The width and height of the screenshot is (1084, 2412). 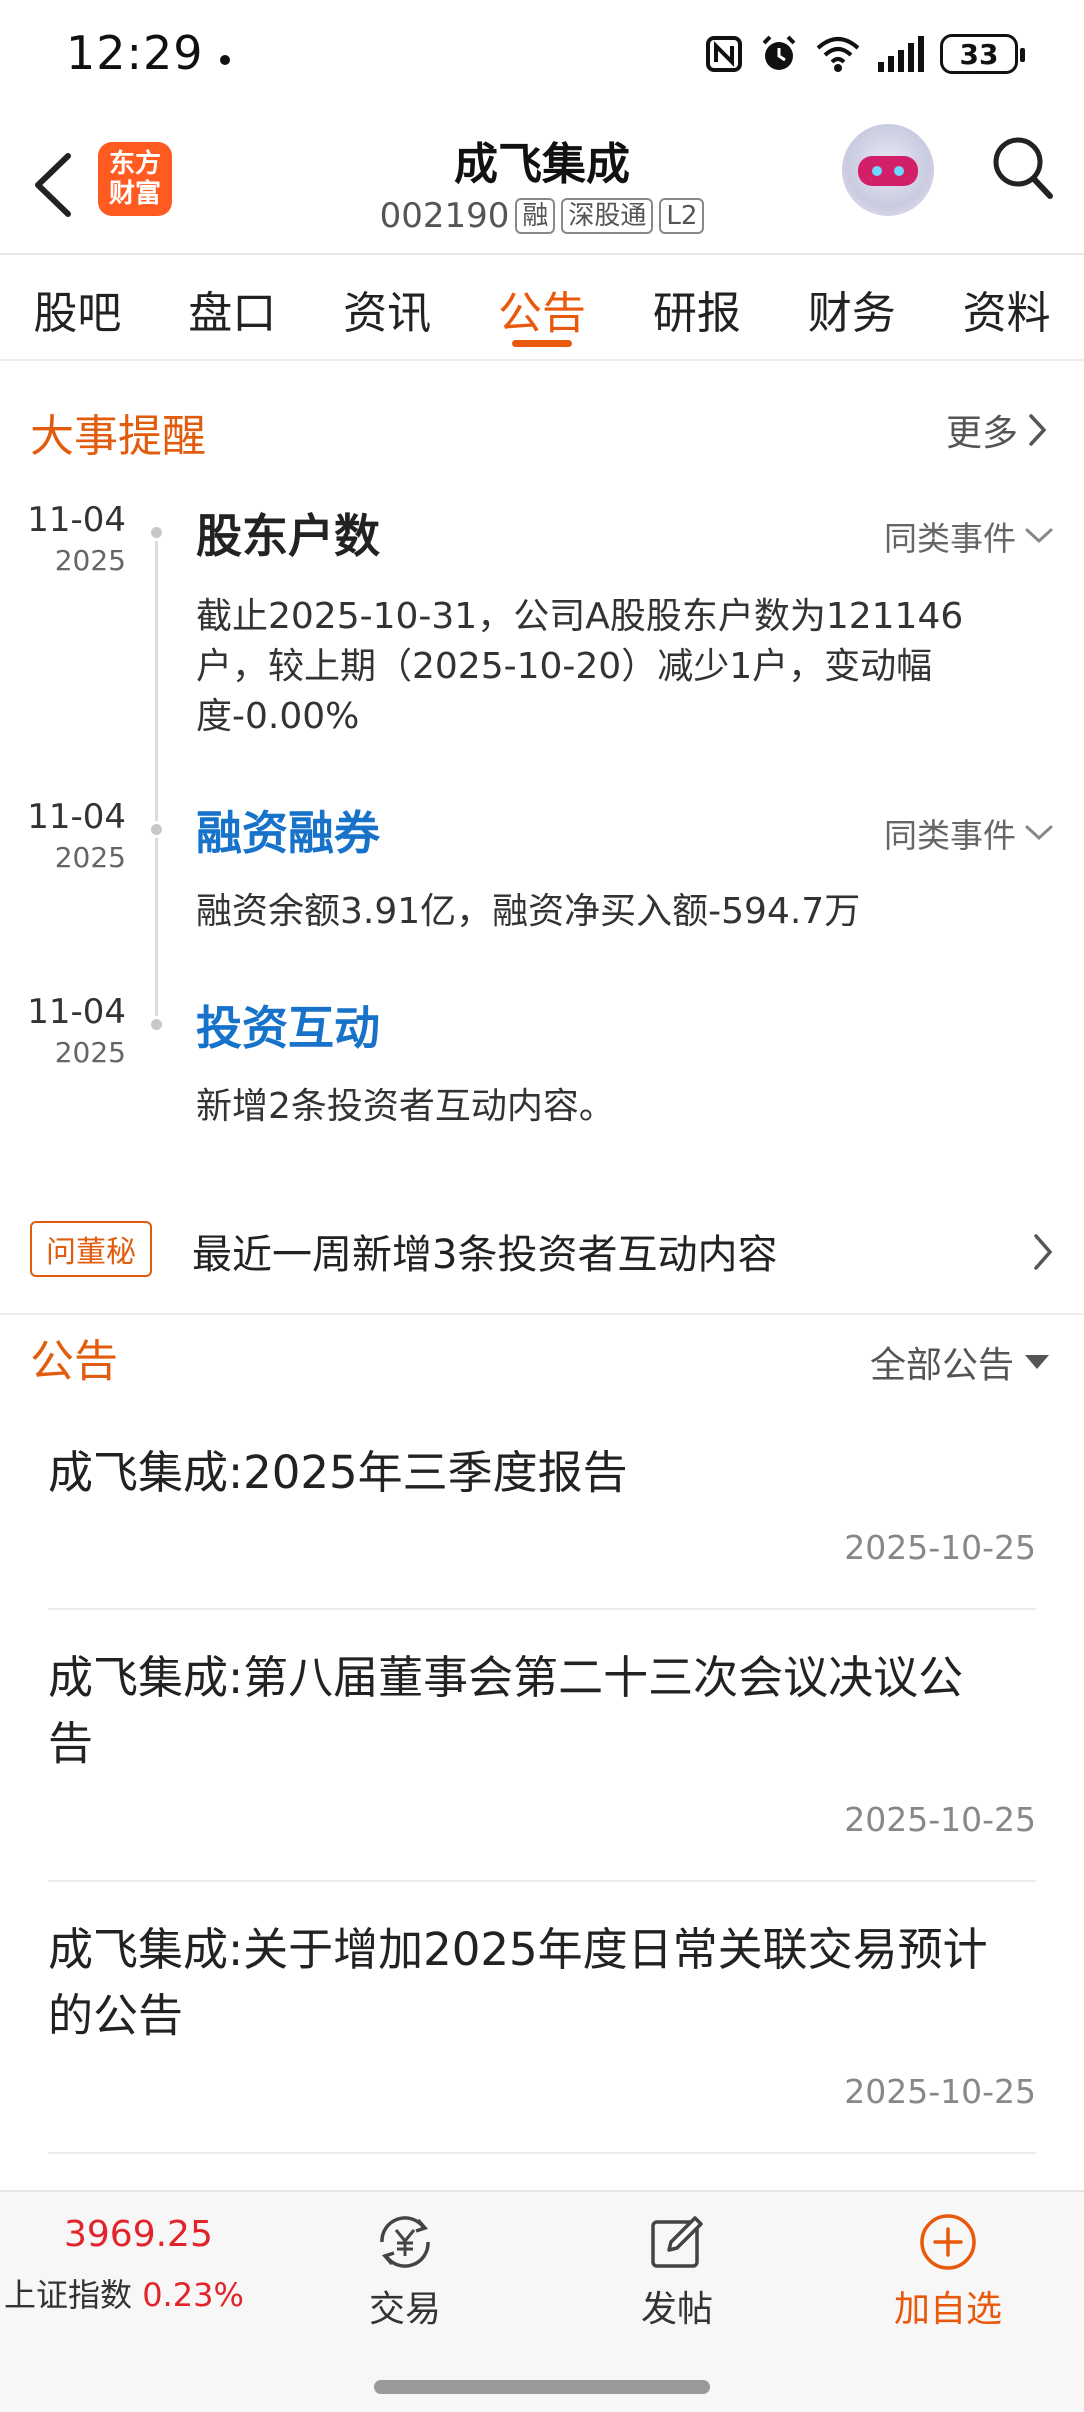 What do you see at coordinates (877, 171) in the screenshot?
I see `robot-eye-left` at bounding box center [877, 171].